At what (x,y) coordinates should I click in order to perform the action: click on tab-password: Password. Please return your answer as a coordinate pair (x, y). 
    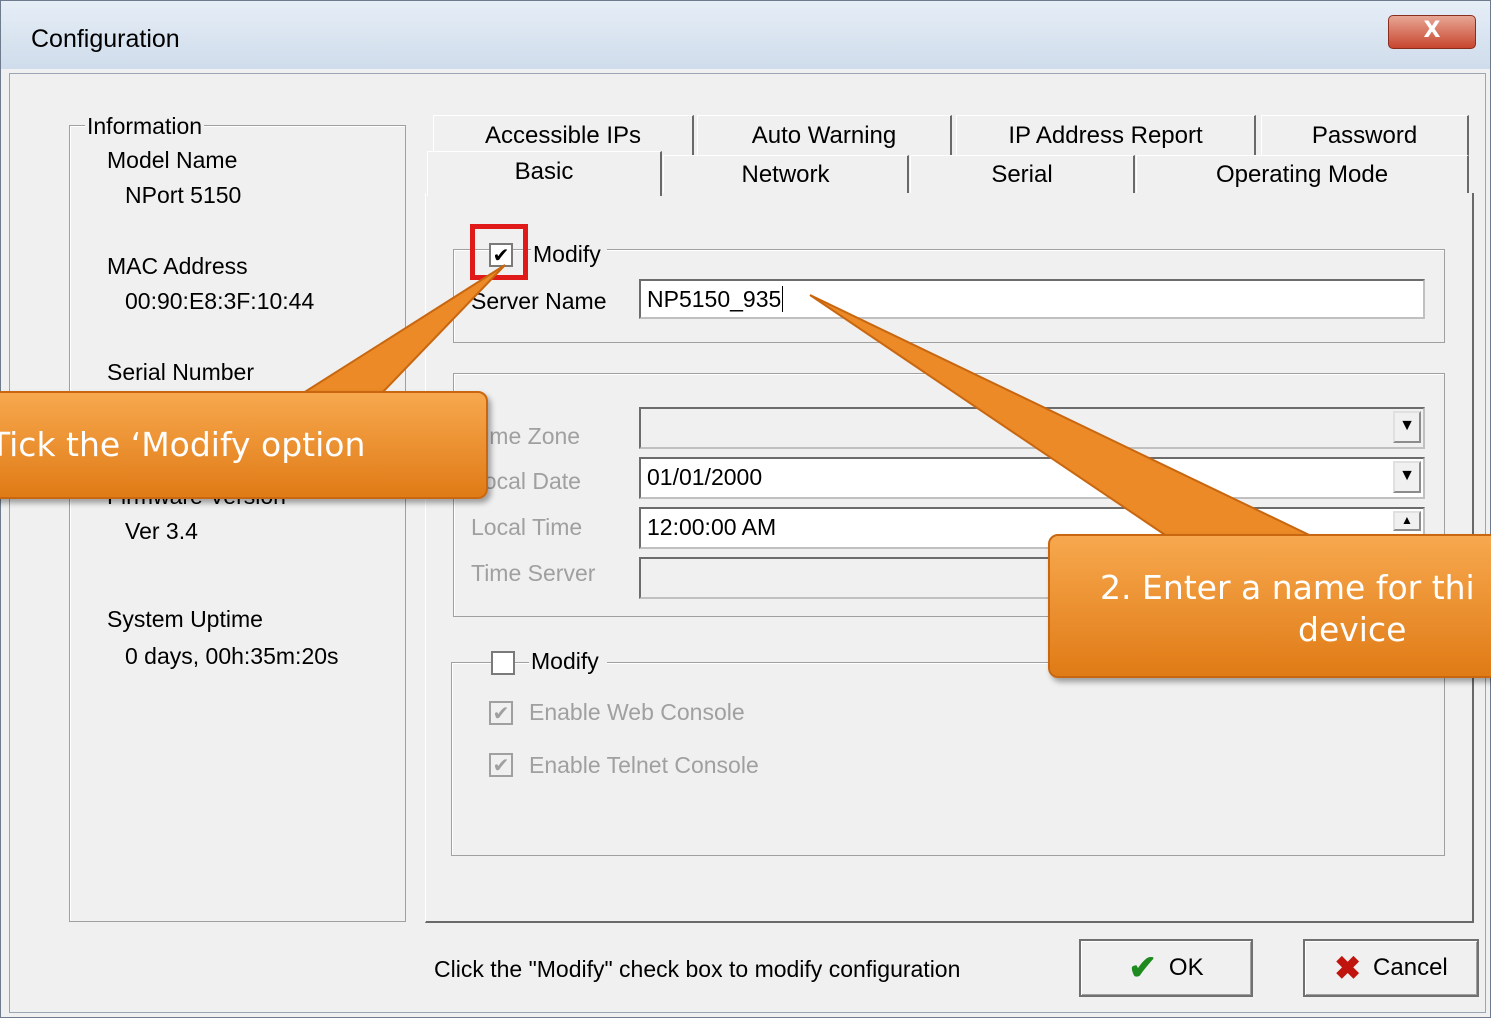
    Looking at the image, I should click on (1365, 135).